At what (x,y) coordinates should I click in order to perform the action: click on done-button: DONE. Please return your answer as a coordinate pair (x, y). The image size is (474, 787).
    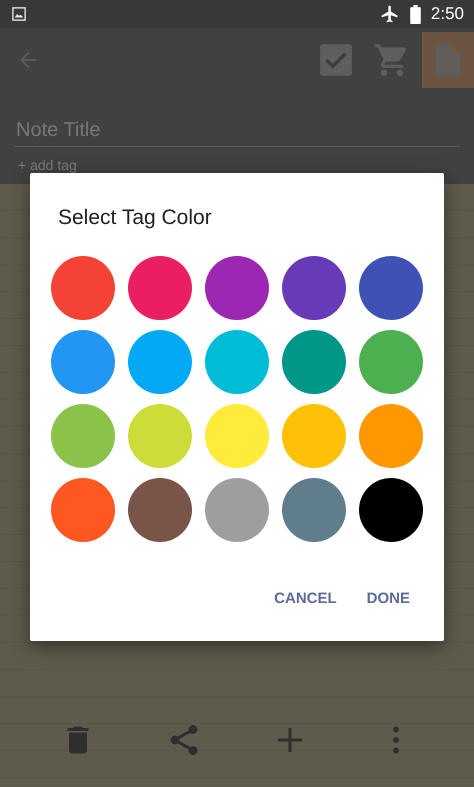
    Looking at the image, I should click on (388, 598).